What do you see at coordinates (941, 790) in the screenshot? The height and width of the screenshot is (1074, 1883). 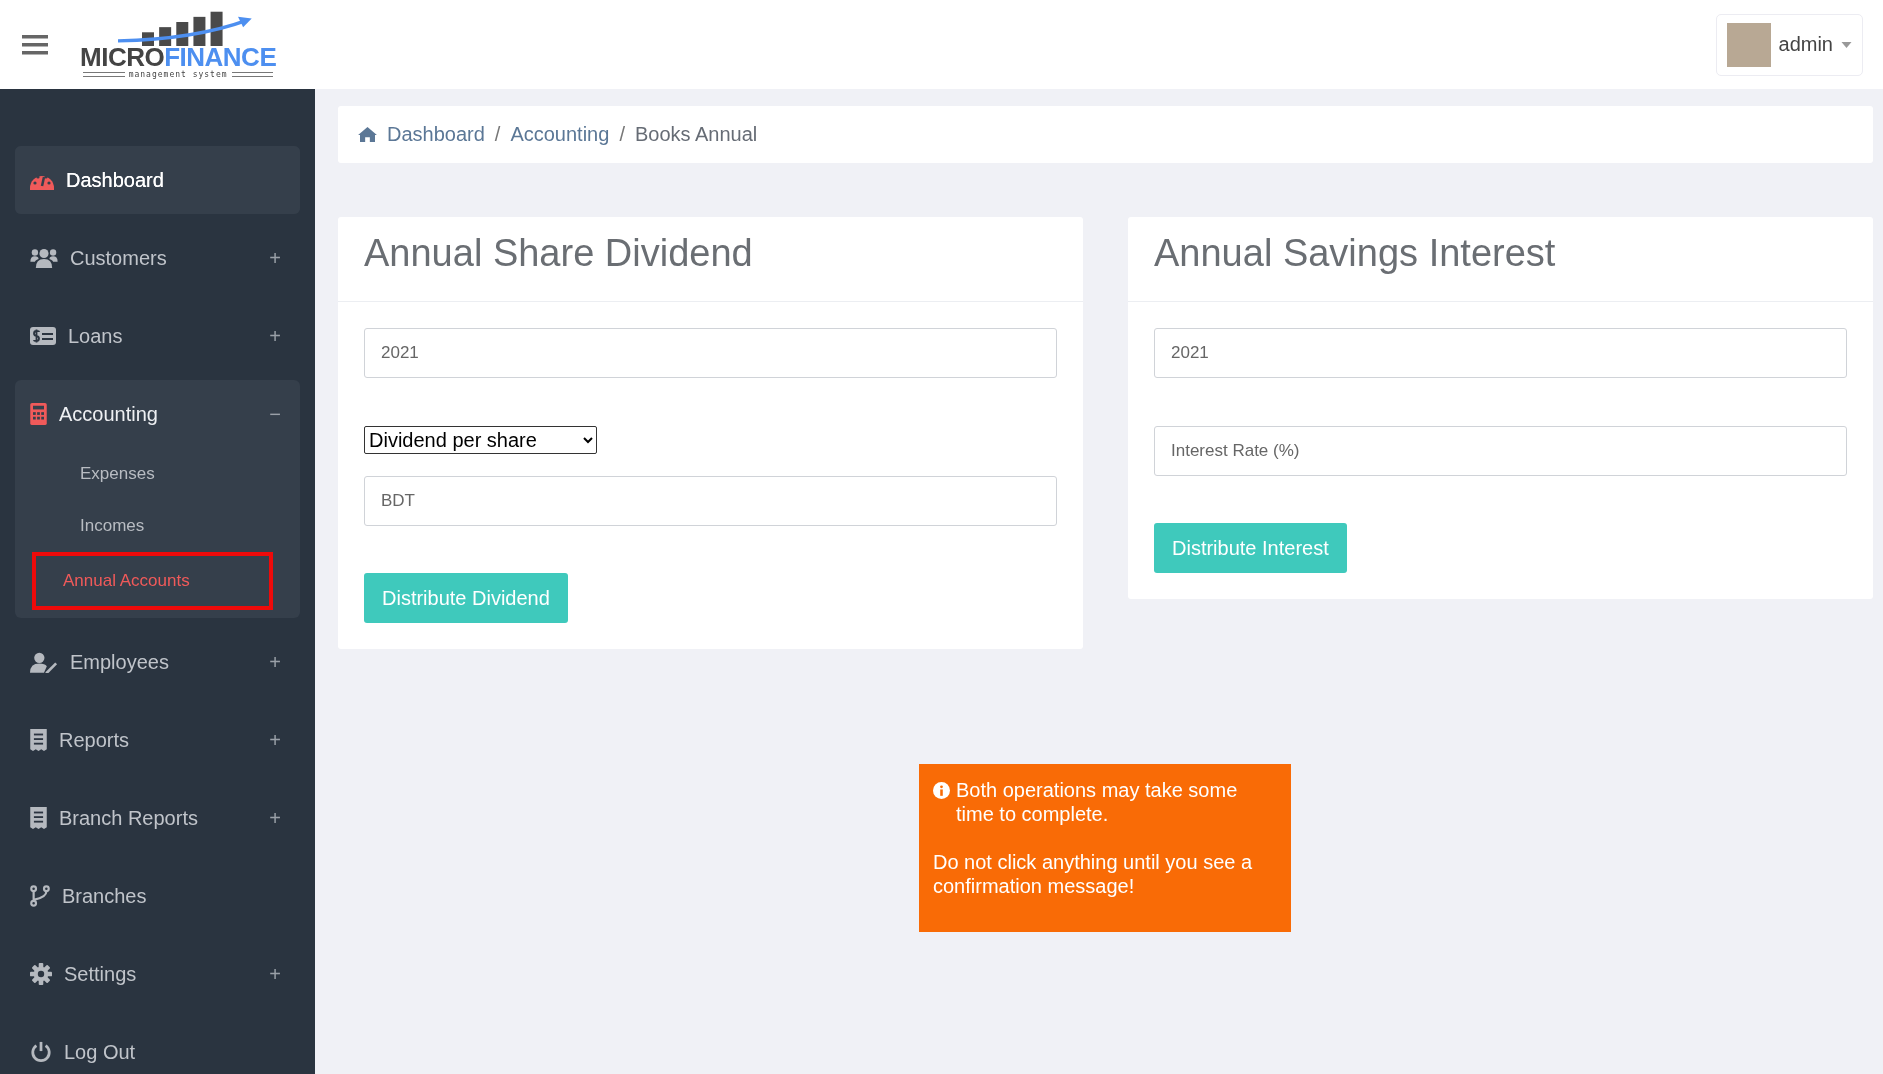 I see `info-icon` at bounding box center [941, 790].